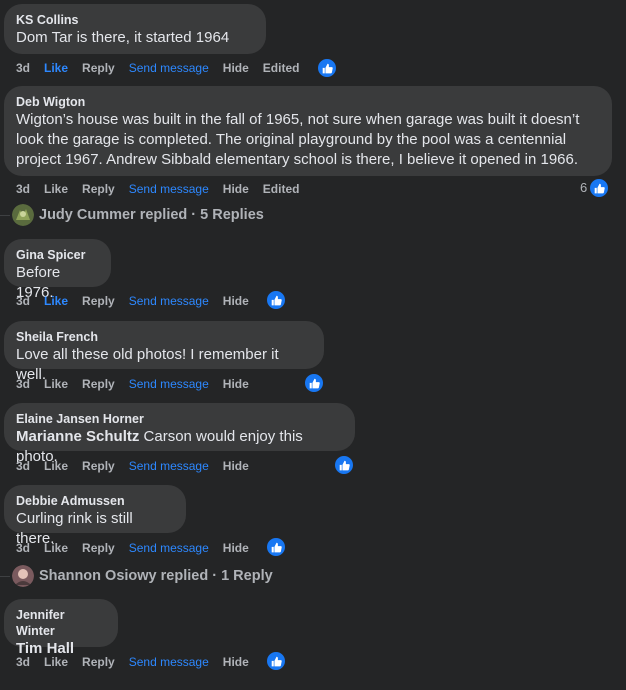 This screenshot has height=690, width=626. Describe the element at coordinates (308, 102) in the screenshot. I see `comment-author: Deb Wigton` at that location.